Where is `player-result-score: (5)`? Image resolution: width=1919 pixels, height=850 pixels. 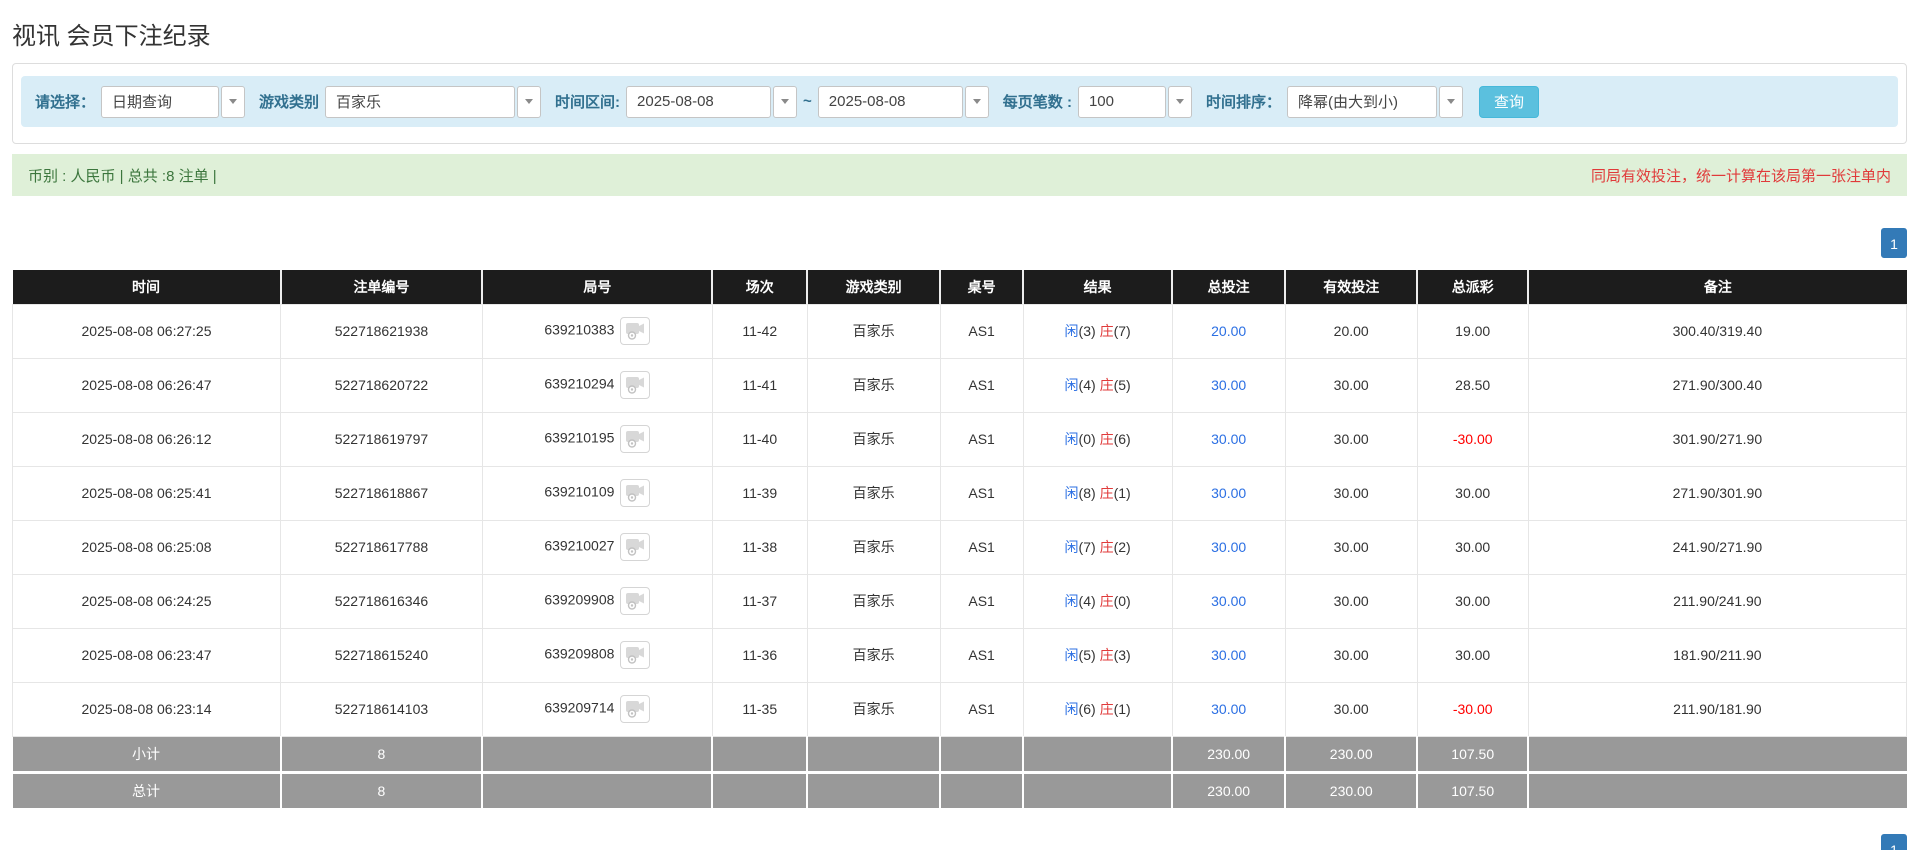
player-result-score: (5) is located at coordinates (1087, 655).